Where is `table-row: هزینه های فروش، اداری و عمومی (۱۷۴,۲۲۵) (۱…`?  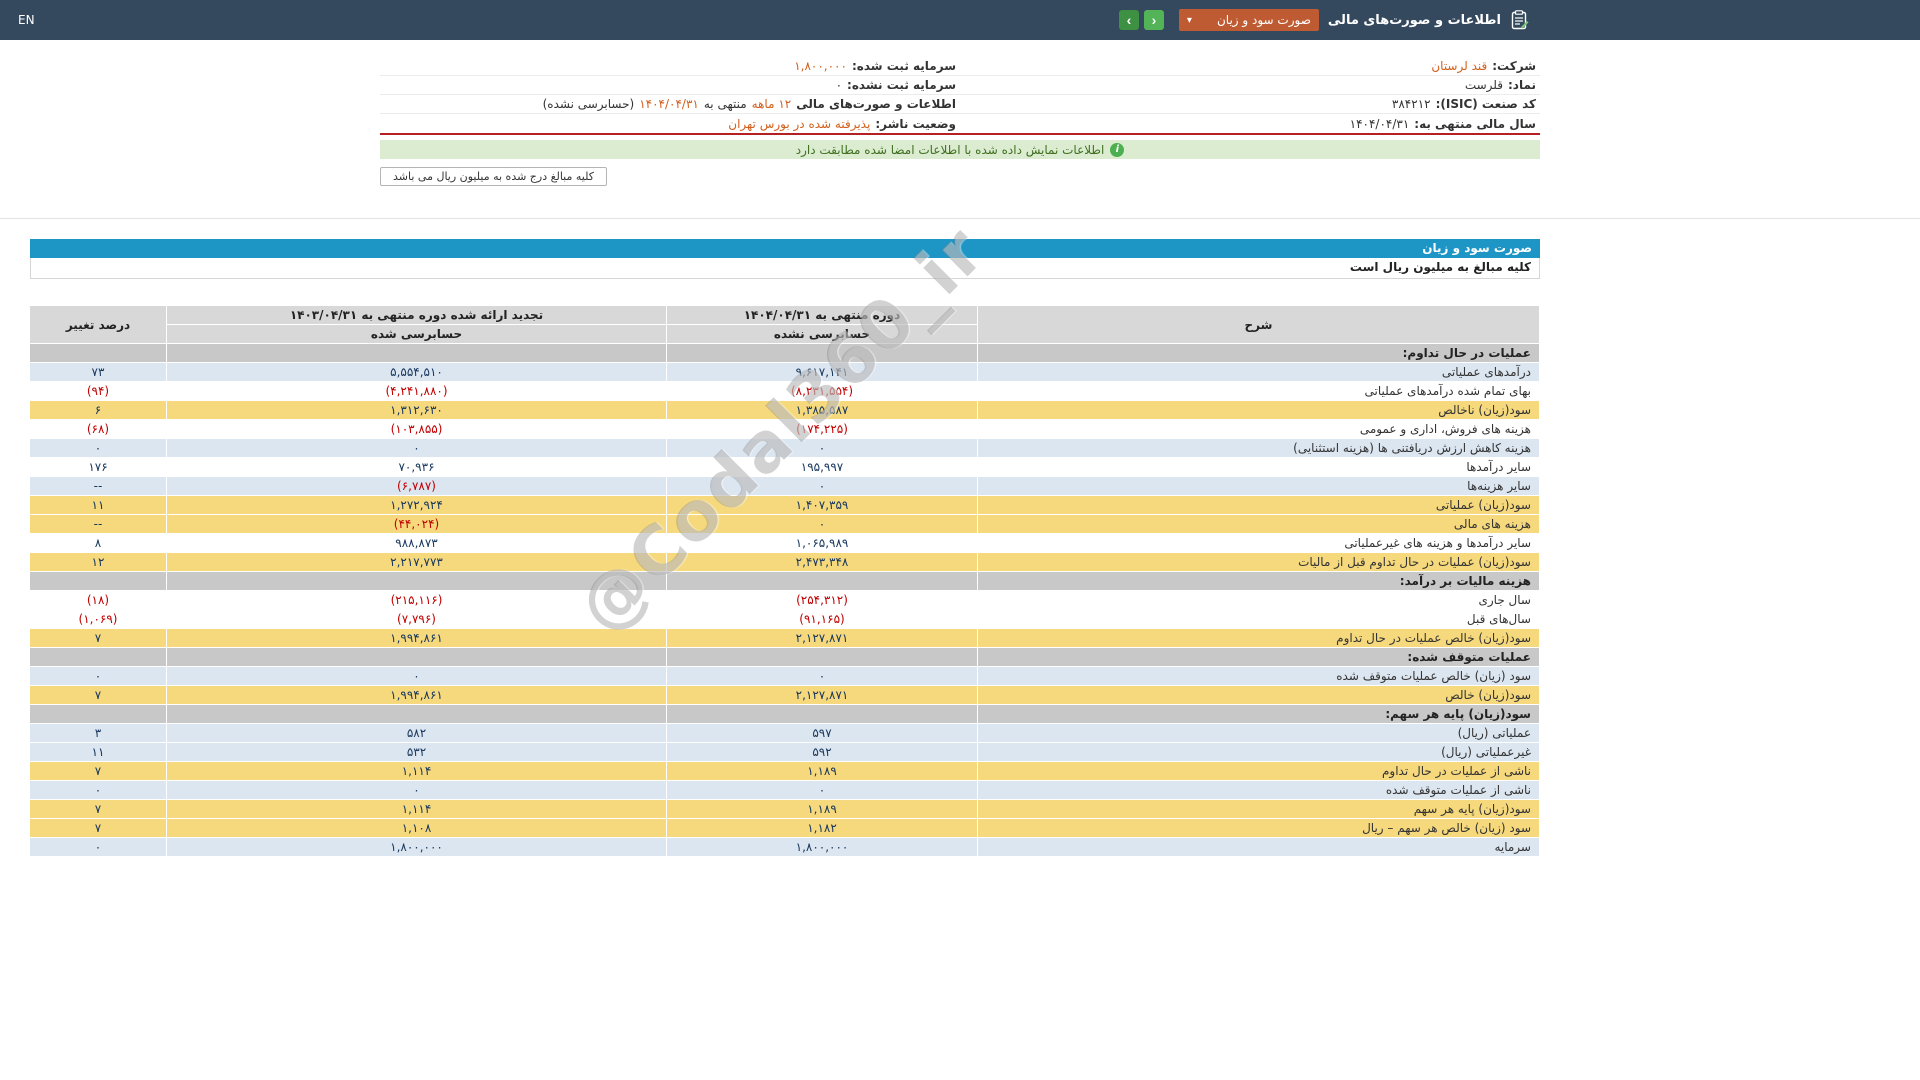 table-row: هزینه های فروش، اداری و عمومی (۱۷۴,۲۲۵) (۱… is located at coordinates (784, 429).